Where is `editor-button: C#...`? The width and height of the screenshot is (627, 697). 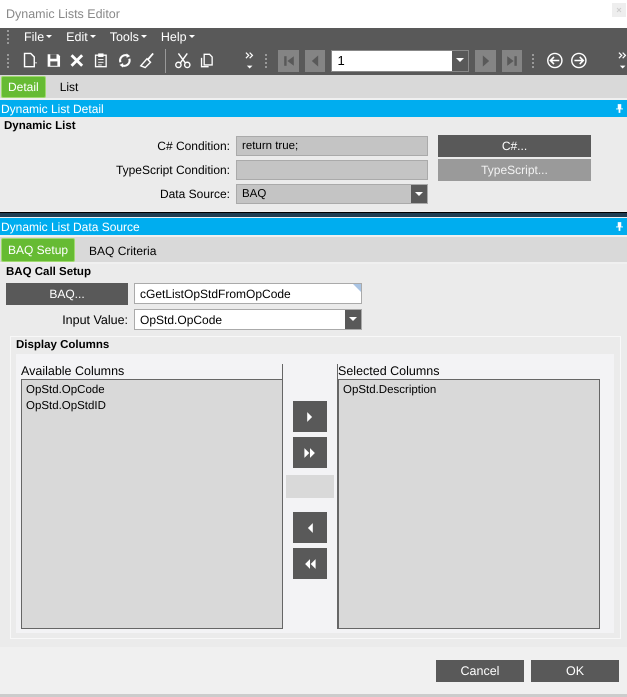
editor-button: C#... is located at coordinates (514, 146).